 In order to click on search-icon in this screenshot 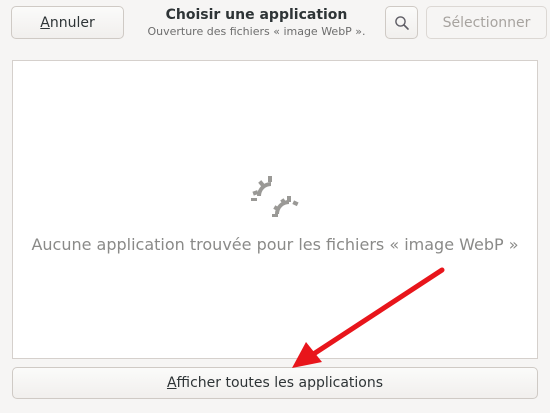, I will do `click(401, 22)`.